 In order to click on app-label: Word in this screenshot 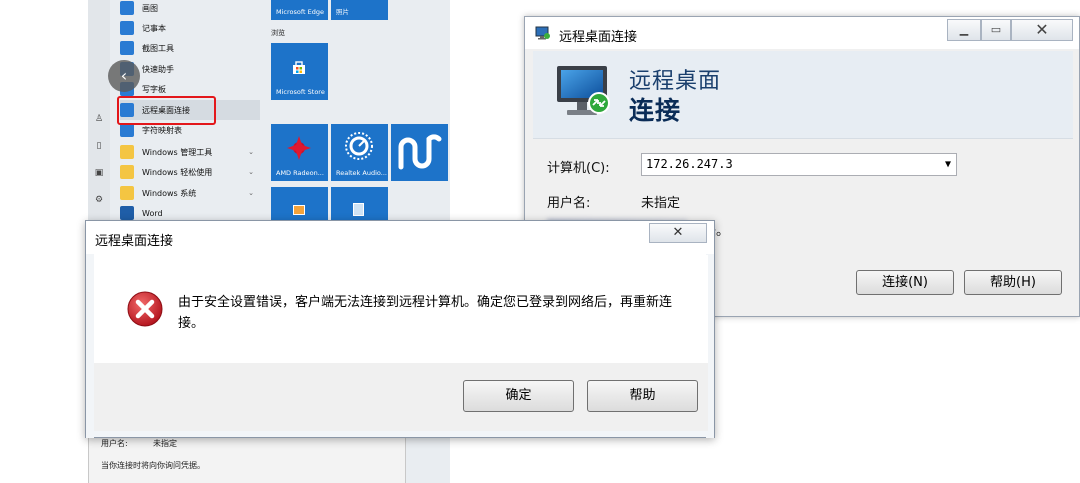, I will do `click(152, 213)`.